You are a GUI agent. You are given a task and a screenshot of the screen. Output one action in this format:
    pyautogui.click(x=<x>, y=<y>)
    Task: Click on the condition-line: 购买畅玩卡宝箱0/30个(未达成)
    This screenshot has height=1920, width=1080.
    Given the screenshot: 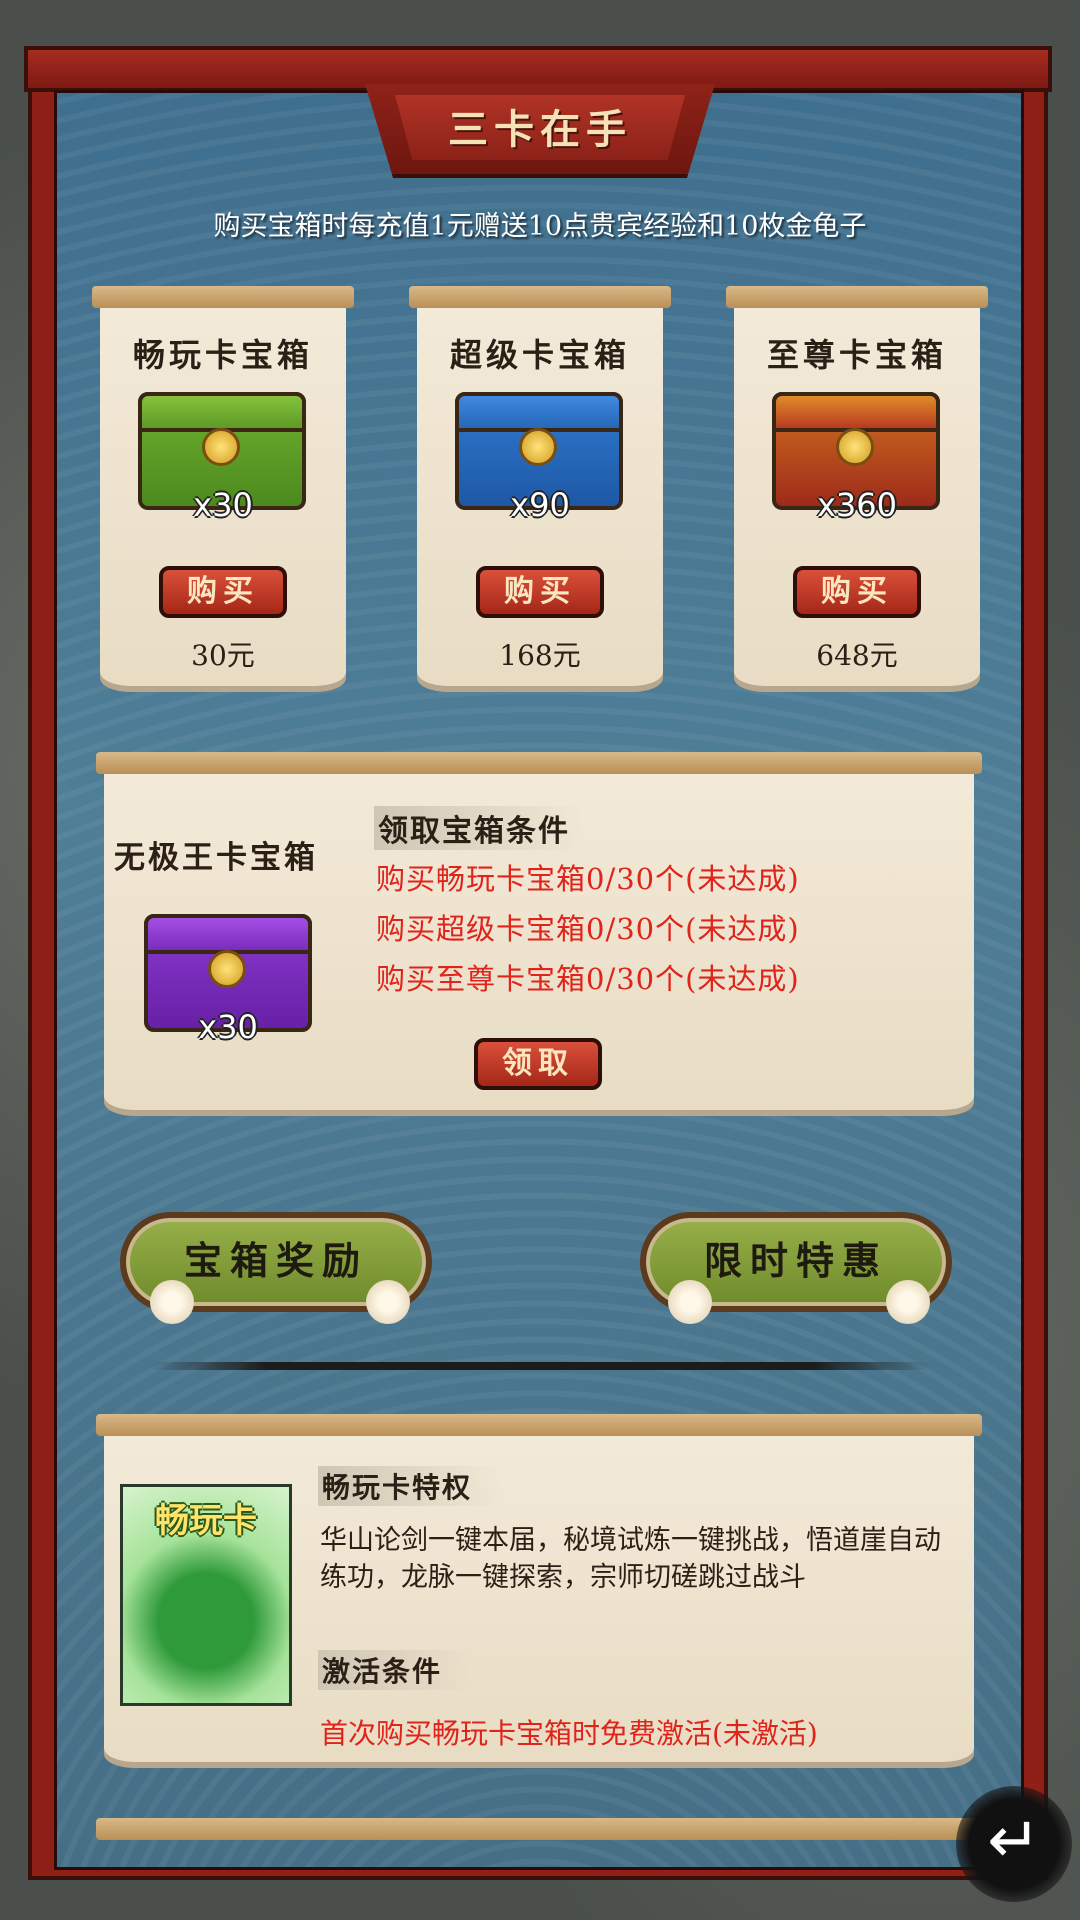 What is the action you would take?
    pyautogui.click(x=588, y=879)
    